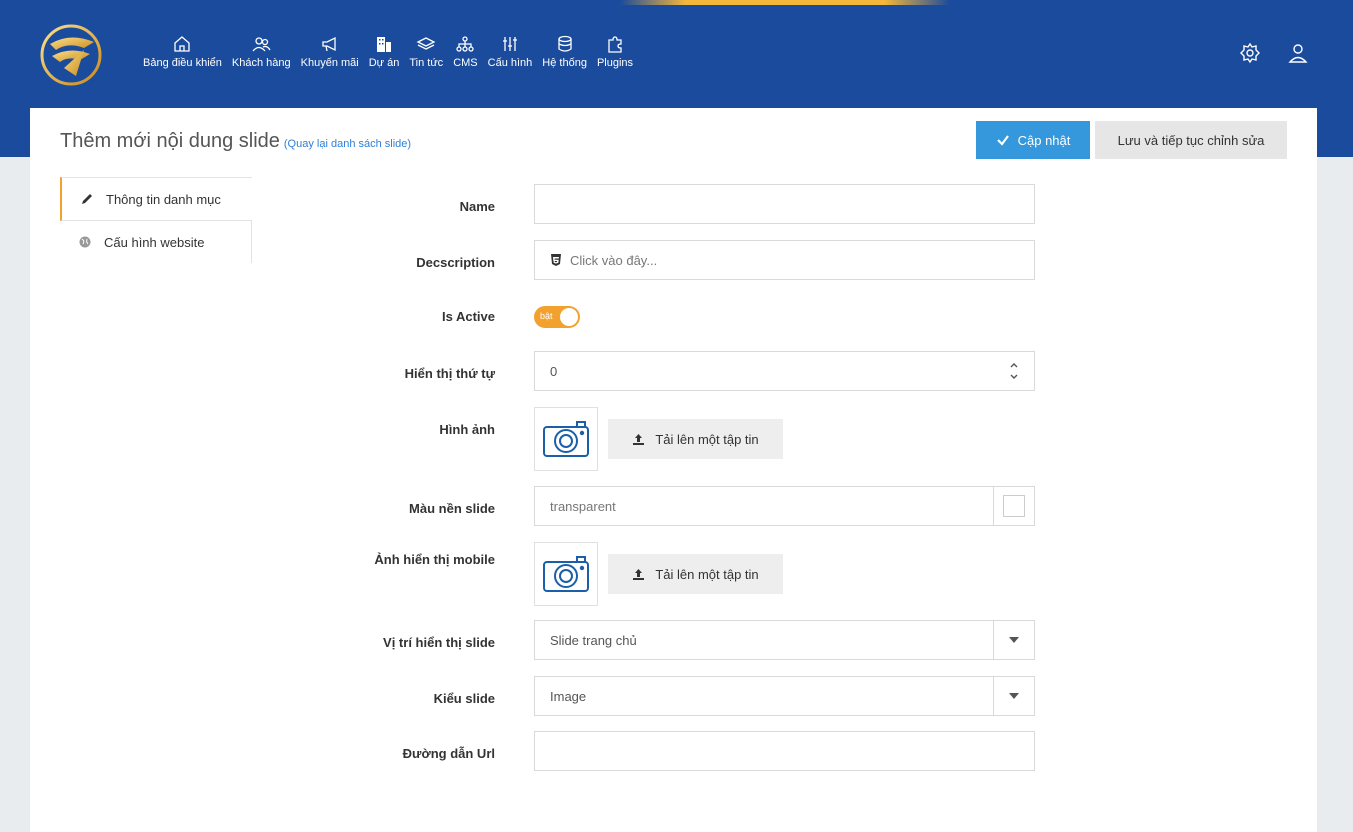  What do you see at coordinates (784, 696) in the screenshot?
I see `type-select: Image` at bounding box center [784, 696].